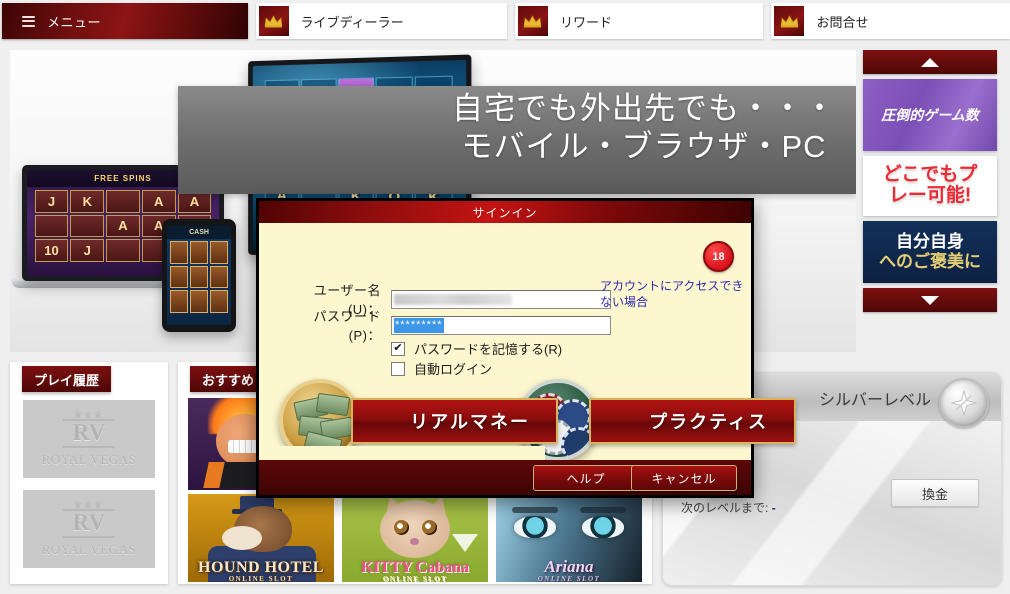  What do you see at coordinates (398, 348) in the screenshot?
I see `checkbox-checked-icon: ✔` at bounding box center [398, 348].